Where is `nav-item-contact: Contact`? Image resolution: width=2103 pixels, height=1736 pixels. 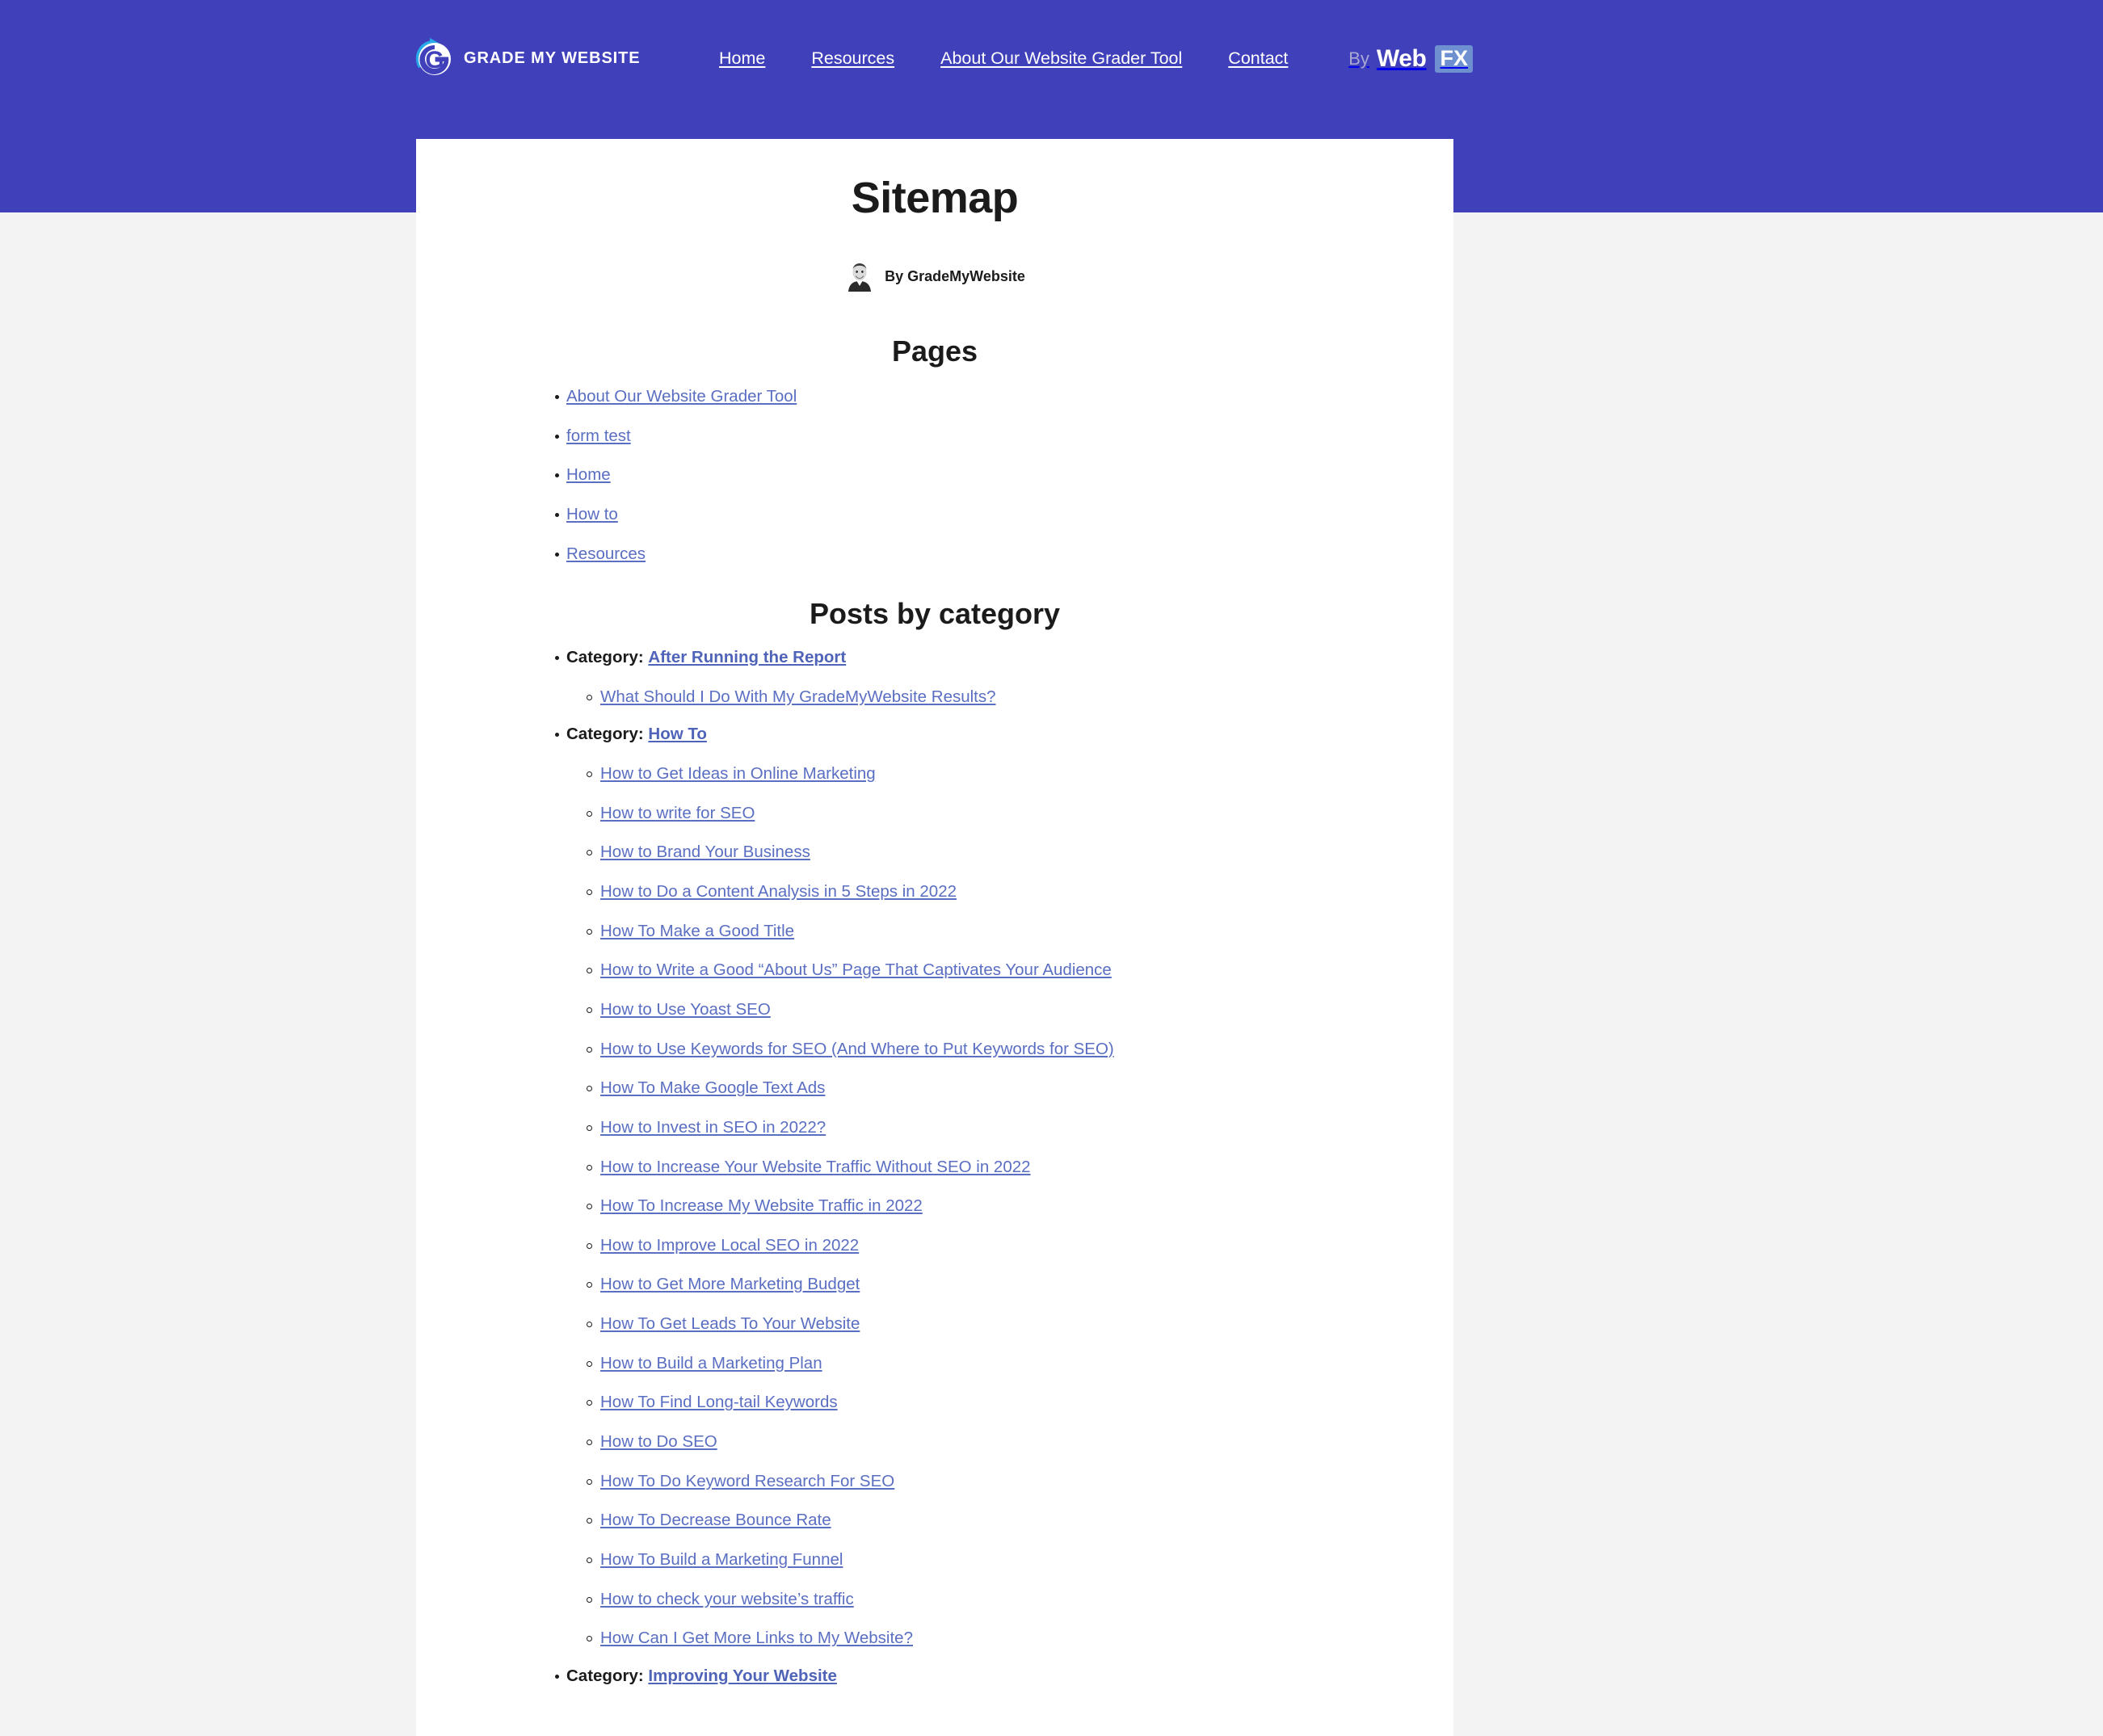 nav-item-contact: Contact is located at coordinates (1258, 58).